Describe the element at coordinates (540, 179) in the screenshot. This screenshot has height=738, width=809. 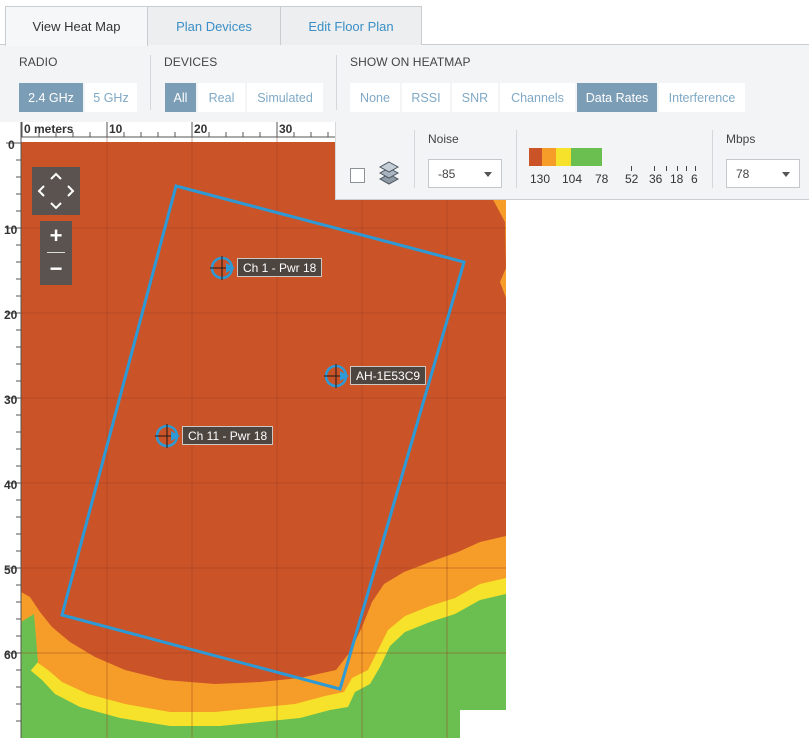
I see `scale-label: 130` at that location.